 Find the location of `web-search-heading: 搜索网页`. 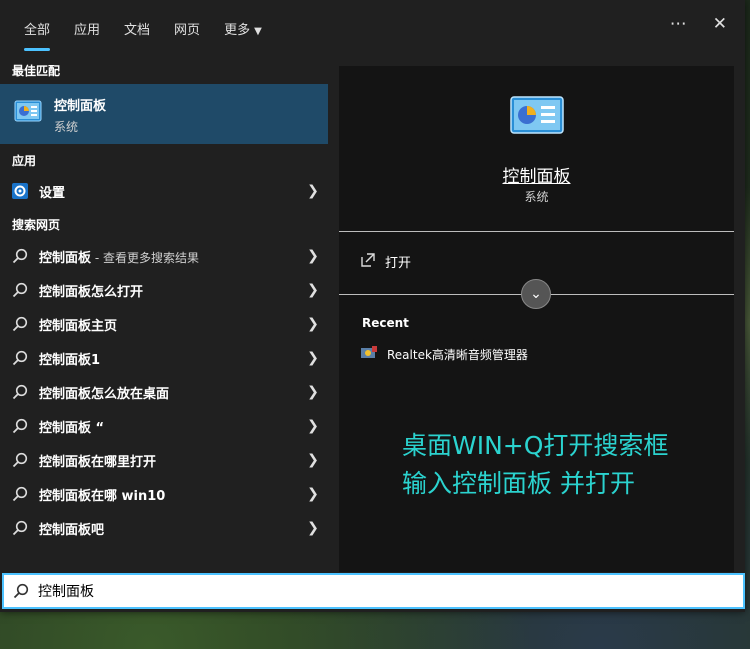

web-search-heading: 搜索网页 is located at coordinates (36, 225).